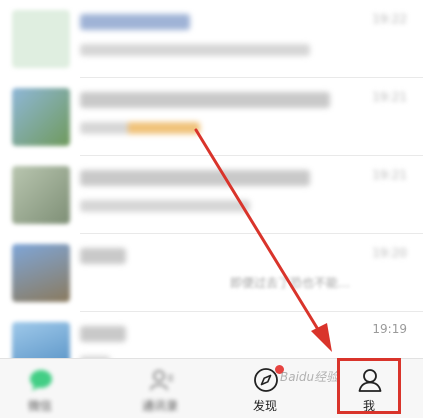 Image resolution: width=423 pixels, height=418 pixels. Describe the element at coordinates (389, 253) in the screenshot. I see `message-time: 19:20` at that location.